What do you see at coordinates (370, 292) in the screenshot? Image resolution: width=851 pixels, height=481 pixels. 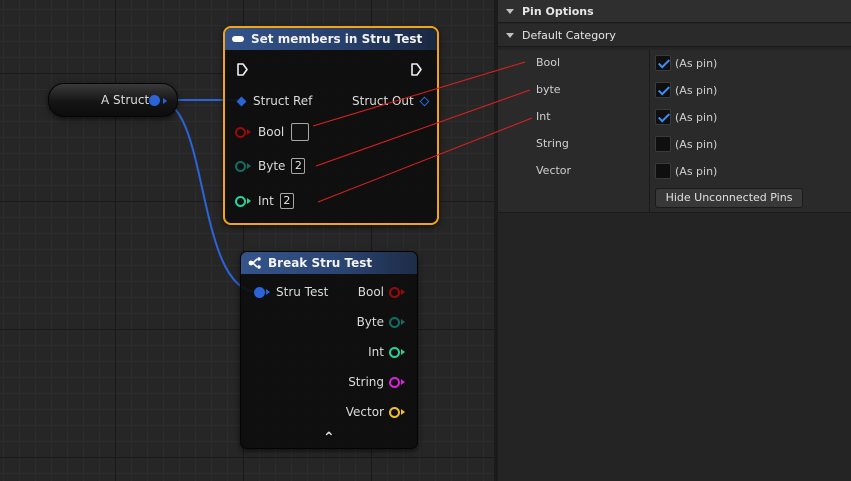 I see `break-output-label: Bool` at bounding box center [370, 292].